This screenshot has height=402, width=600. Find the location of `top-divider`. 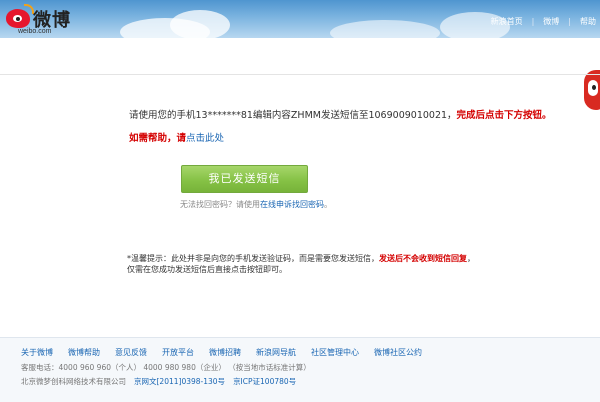

top-divider is located at coordinates (300, 74).